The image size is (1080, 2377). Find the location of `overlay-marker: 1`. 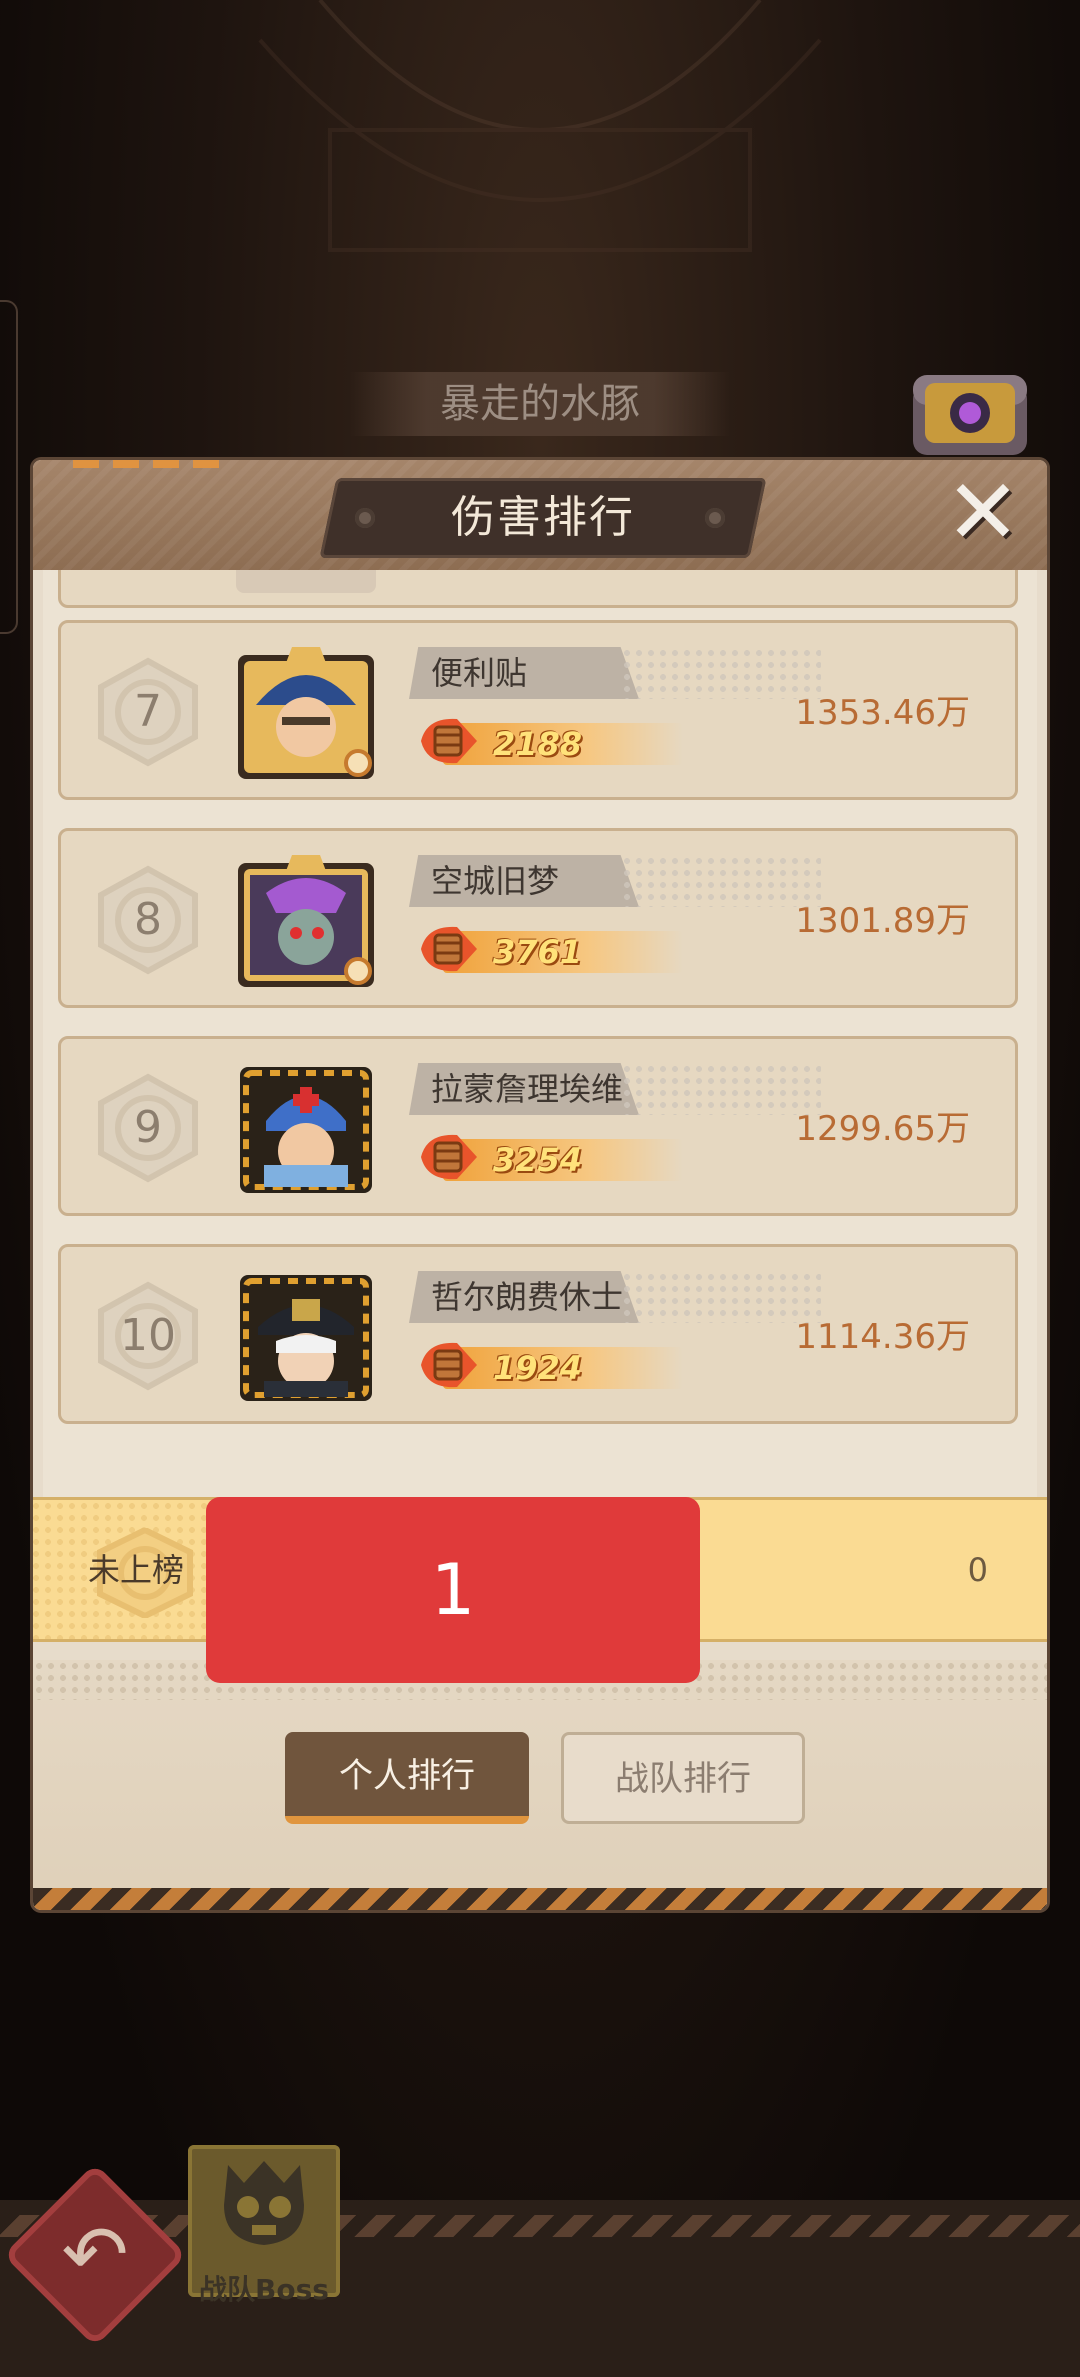

overlay-marker: 1 is located at coordinates (453, 1590).